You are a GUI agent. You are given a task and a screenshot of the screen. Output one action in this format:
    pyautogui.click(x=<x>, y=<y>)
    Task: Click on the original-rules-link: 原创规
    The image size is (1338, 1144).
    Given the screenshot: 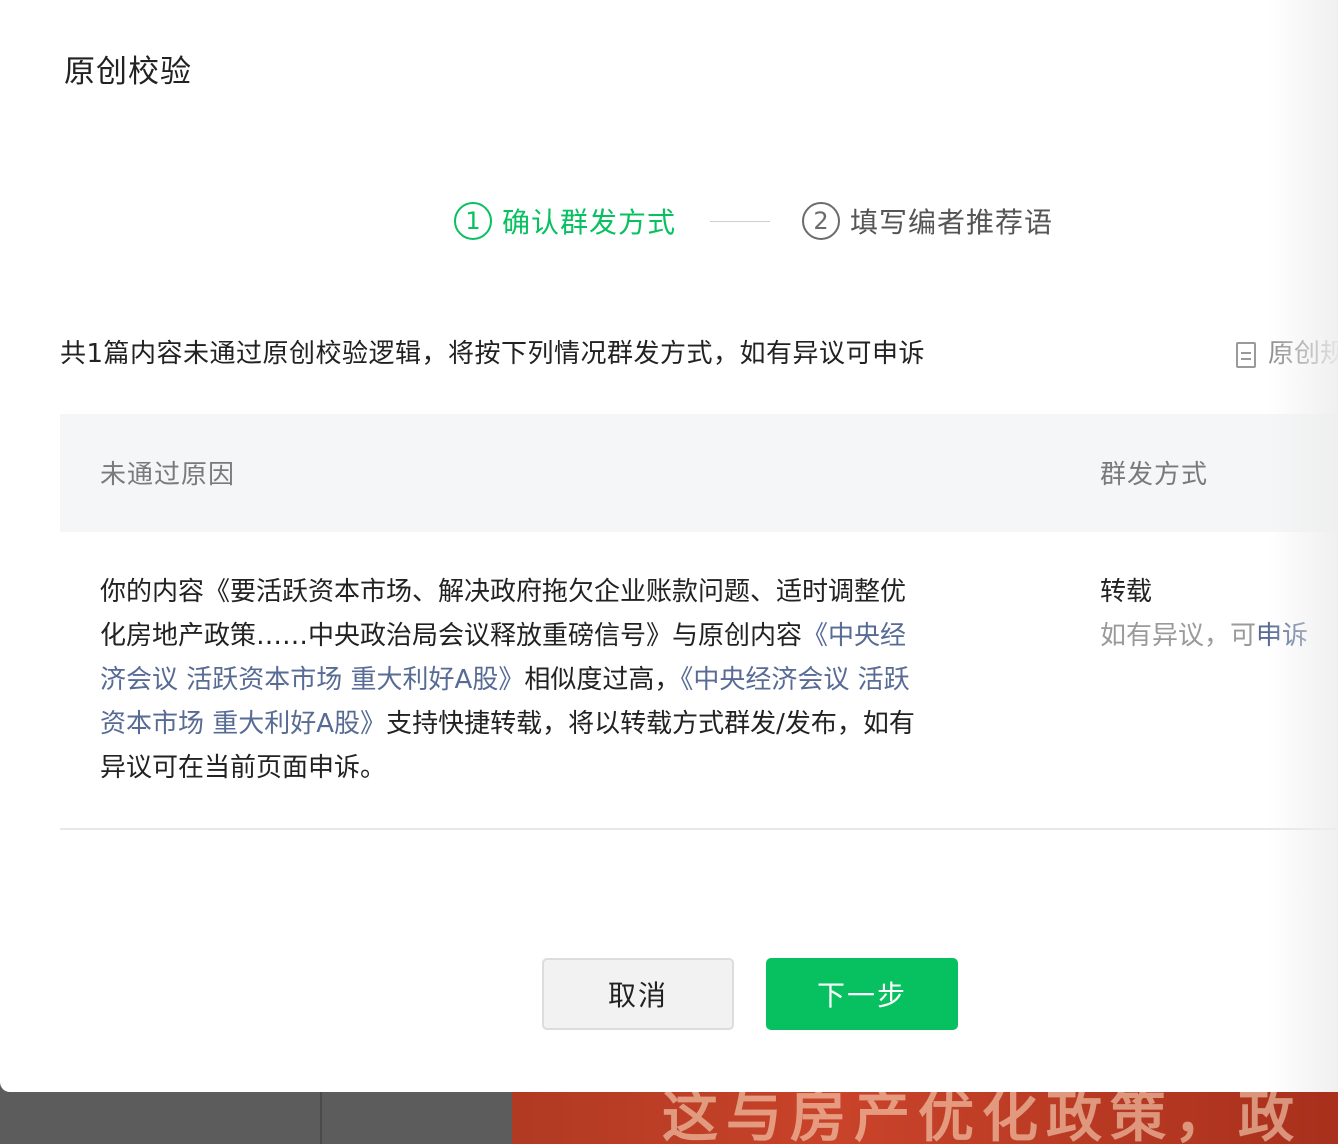 What is the action you would take?
    pyautogui.click(x=1287, y=351)
    